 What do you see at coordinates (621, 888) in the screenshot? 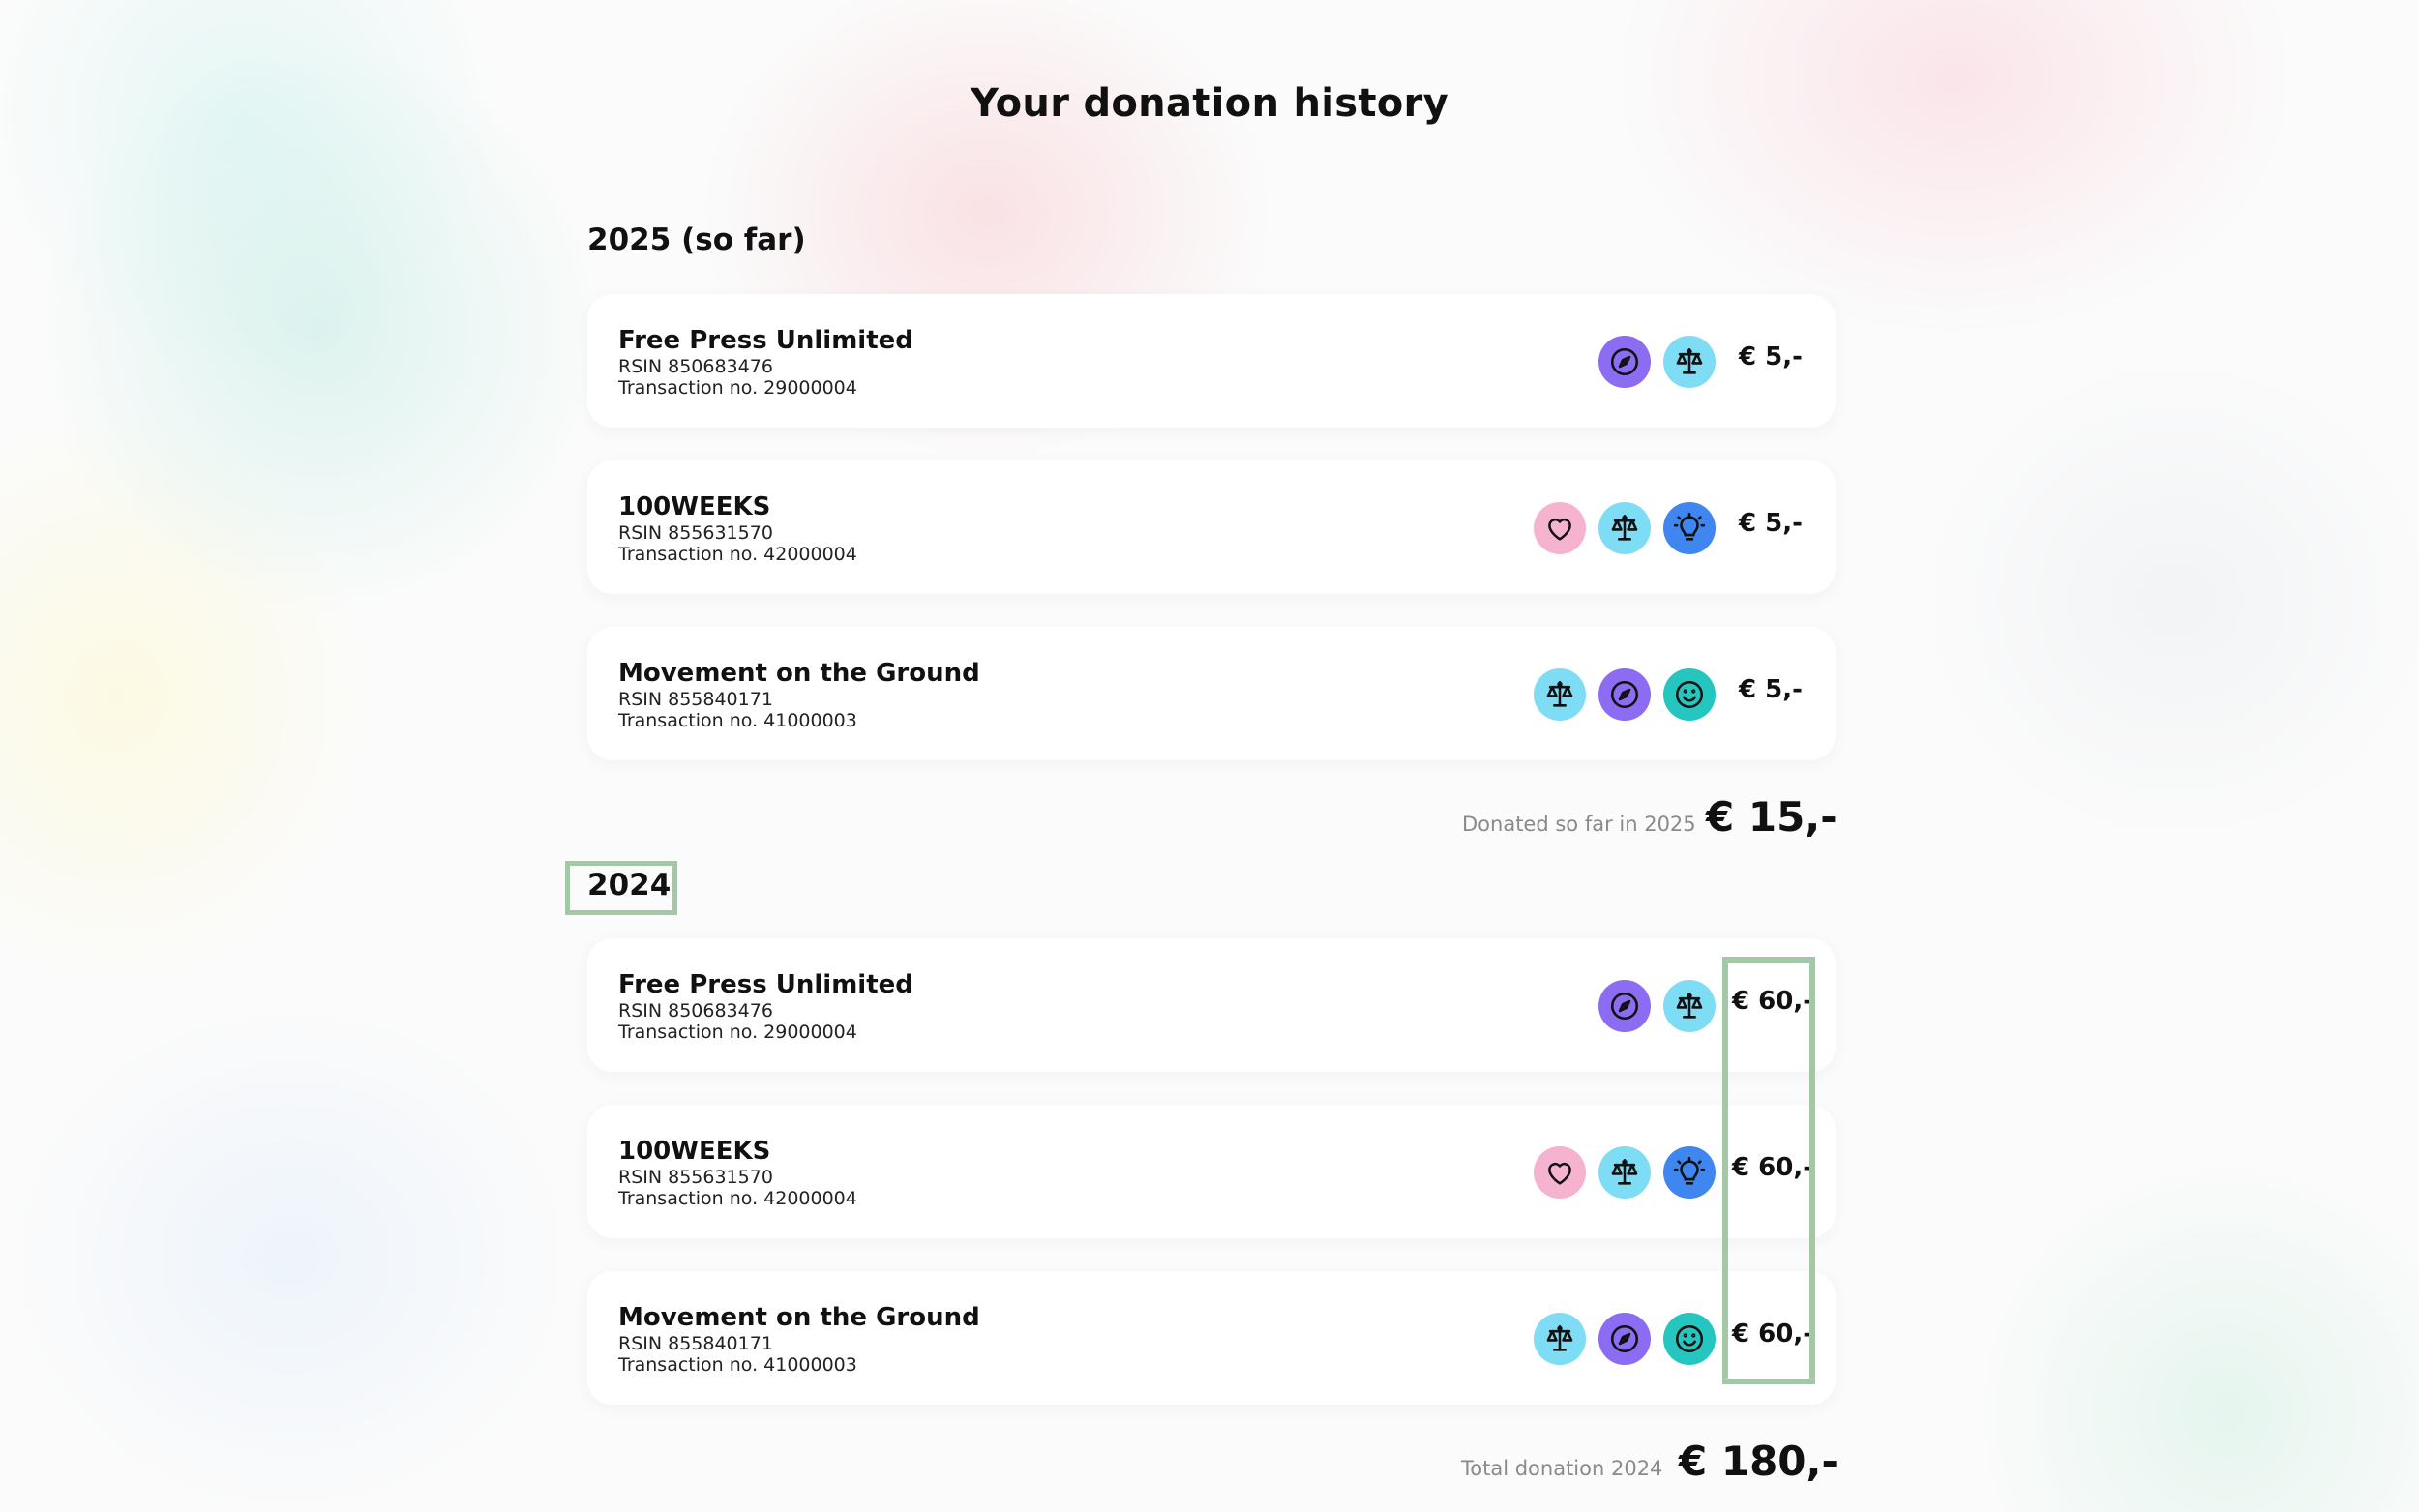
I see `highlight-box-year` at bounding box center [621, 888].